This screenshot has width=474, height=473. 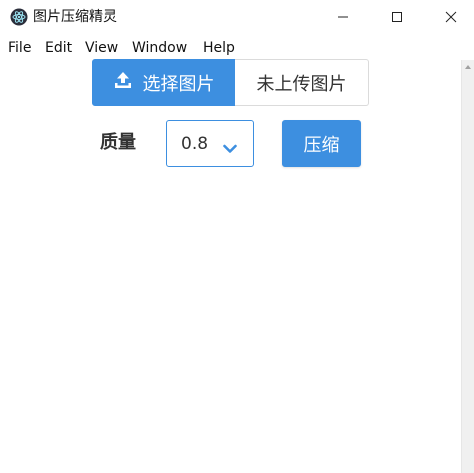 I want to click on scroll-up-arrow-icon, so click(x=468, y=67).